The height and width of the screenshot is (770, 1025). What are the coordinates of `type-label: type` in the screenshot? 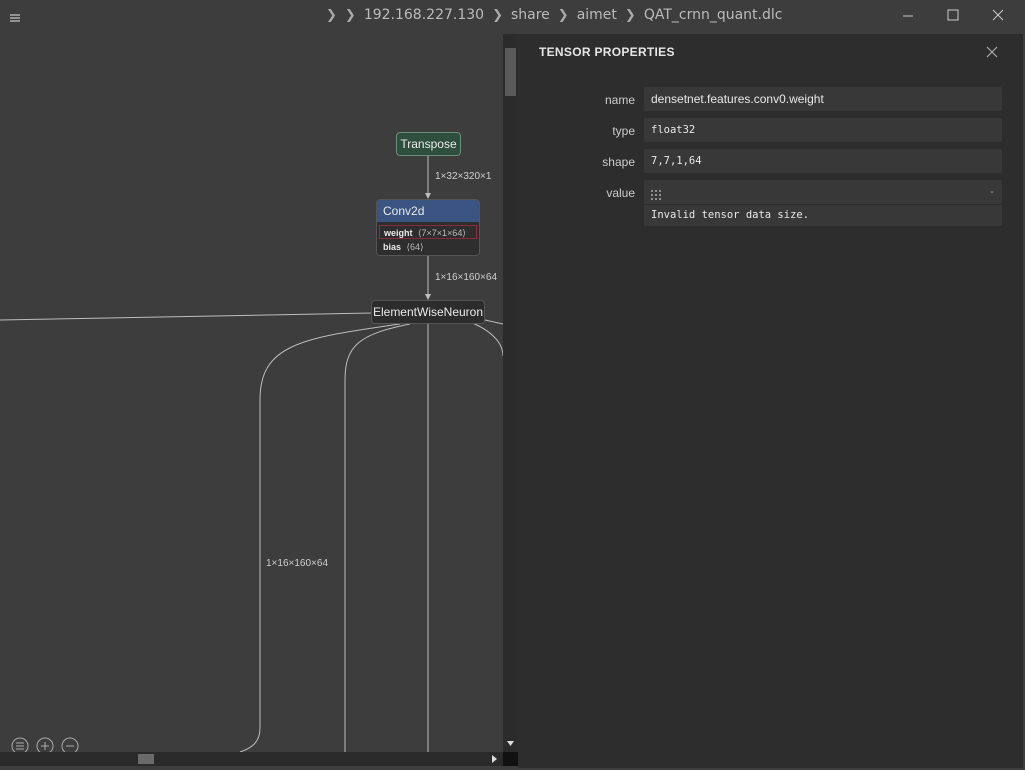 It's located at (623, 131).